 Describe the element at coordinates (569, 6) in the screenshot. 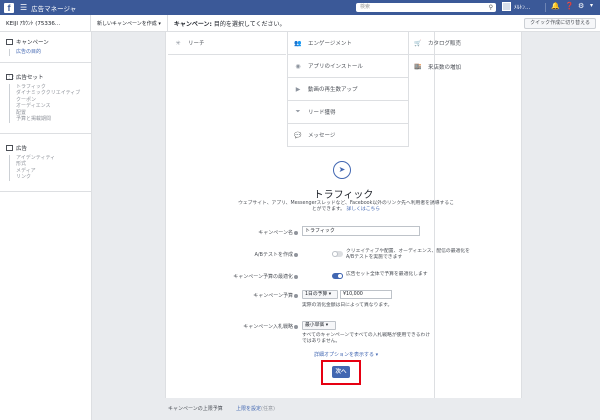

I see `help-icon: ❓` at that location.